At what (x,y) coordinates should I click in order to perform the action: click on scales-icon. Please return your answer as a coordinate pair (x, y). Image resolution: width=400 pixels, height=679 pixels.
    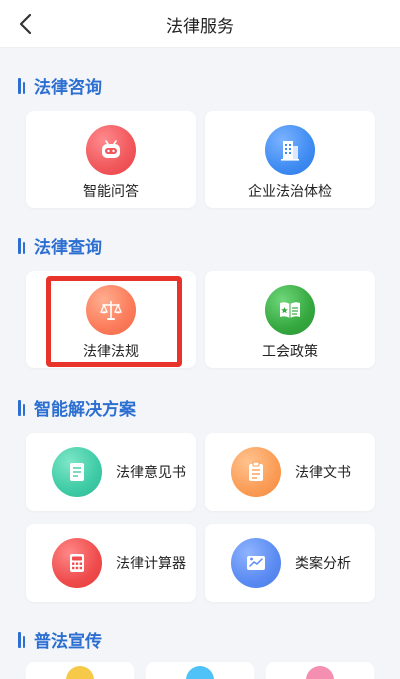
    Looking at the image, I should click on (111, 310).